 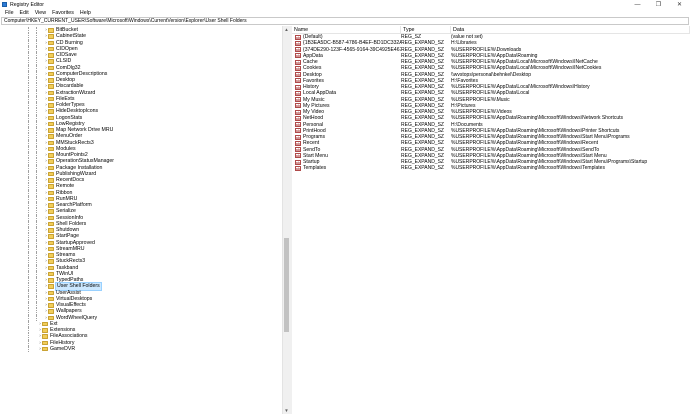 I want to click on menu-bar: File Edit View Favorites Help, so click(x=345, y=13).